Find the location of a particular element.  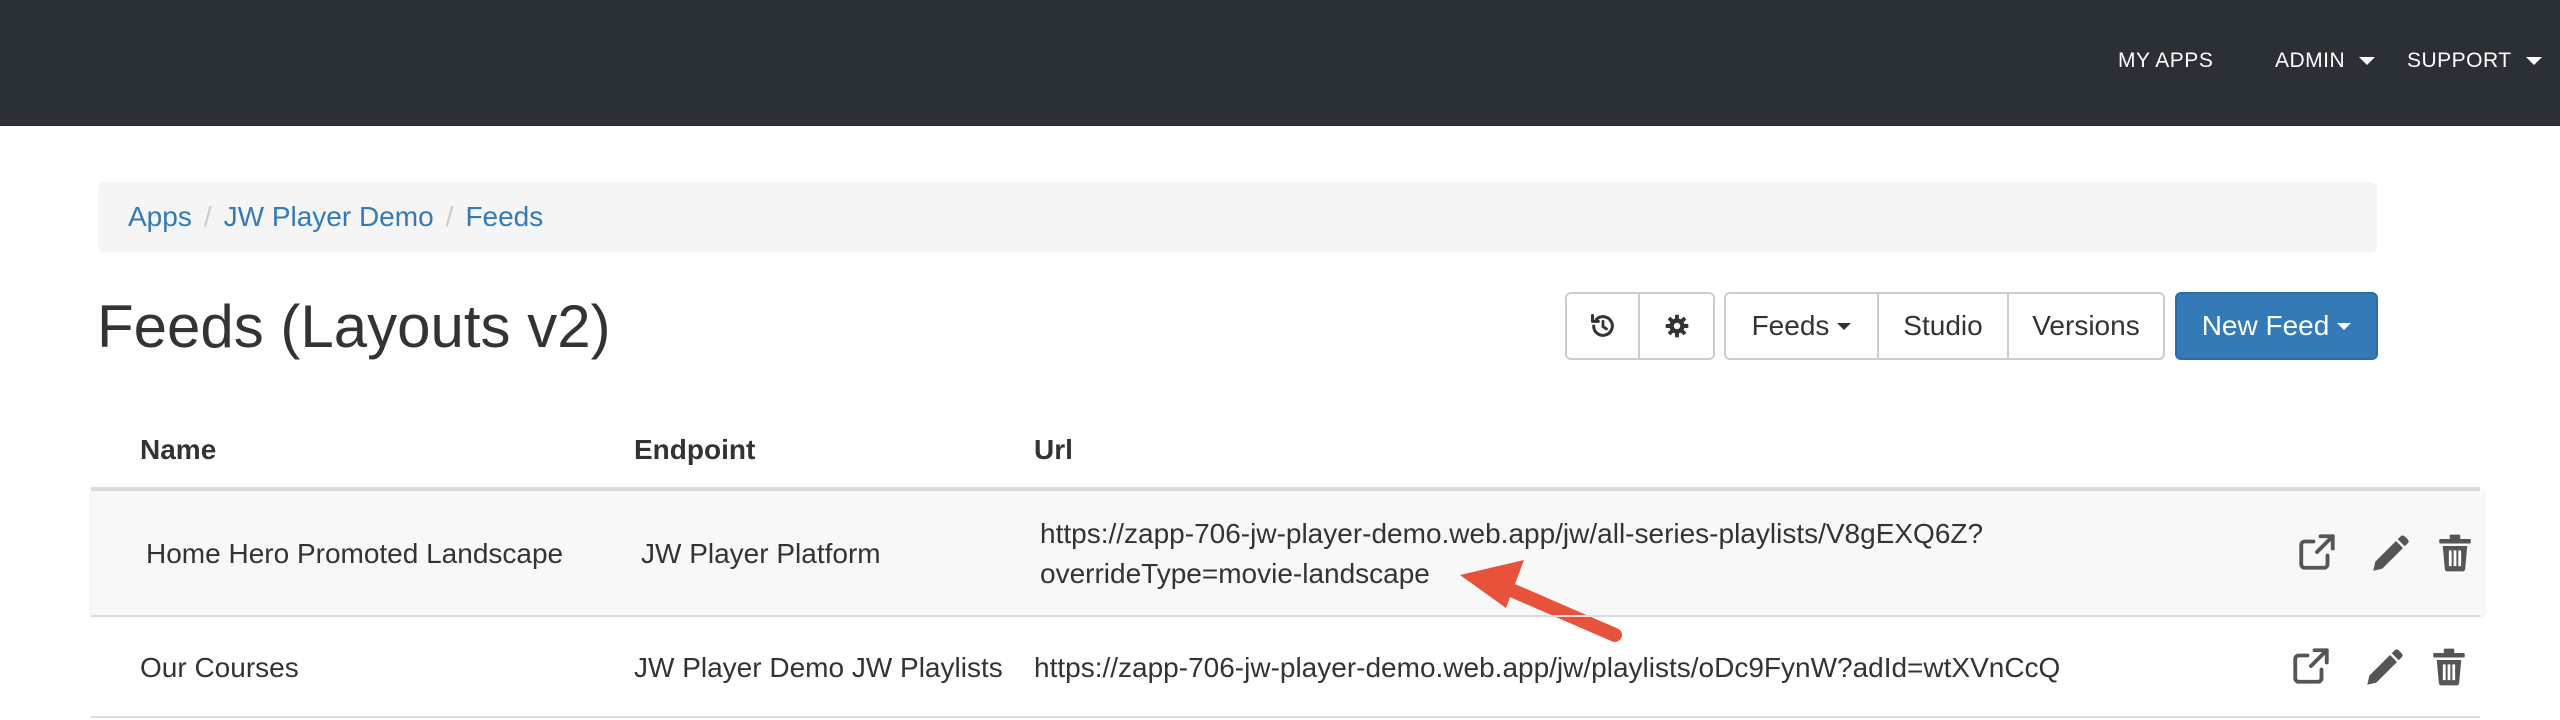

nav-my-apps: MY APPS is located at coordinates (2165, 61).